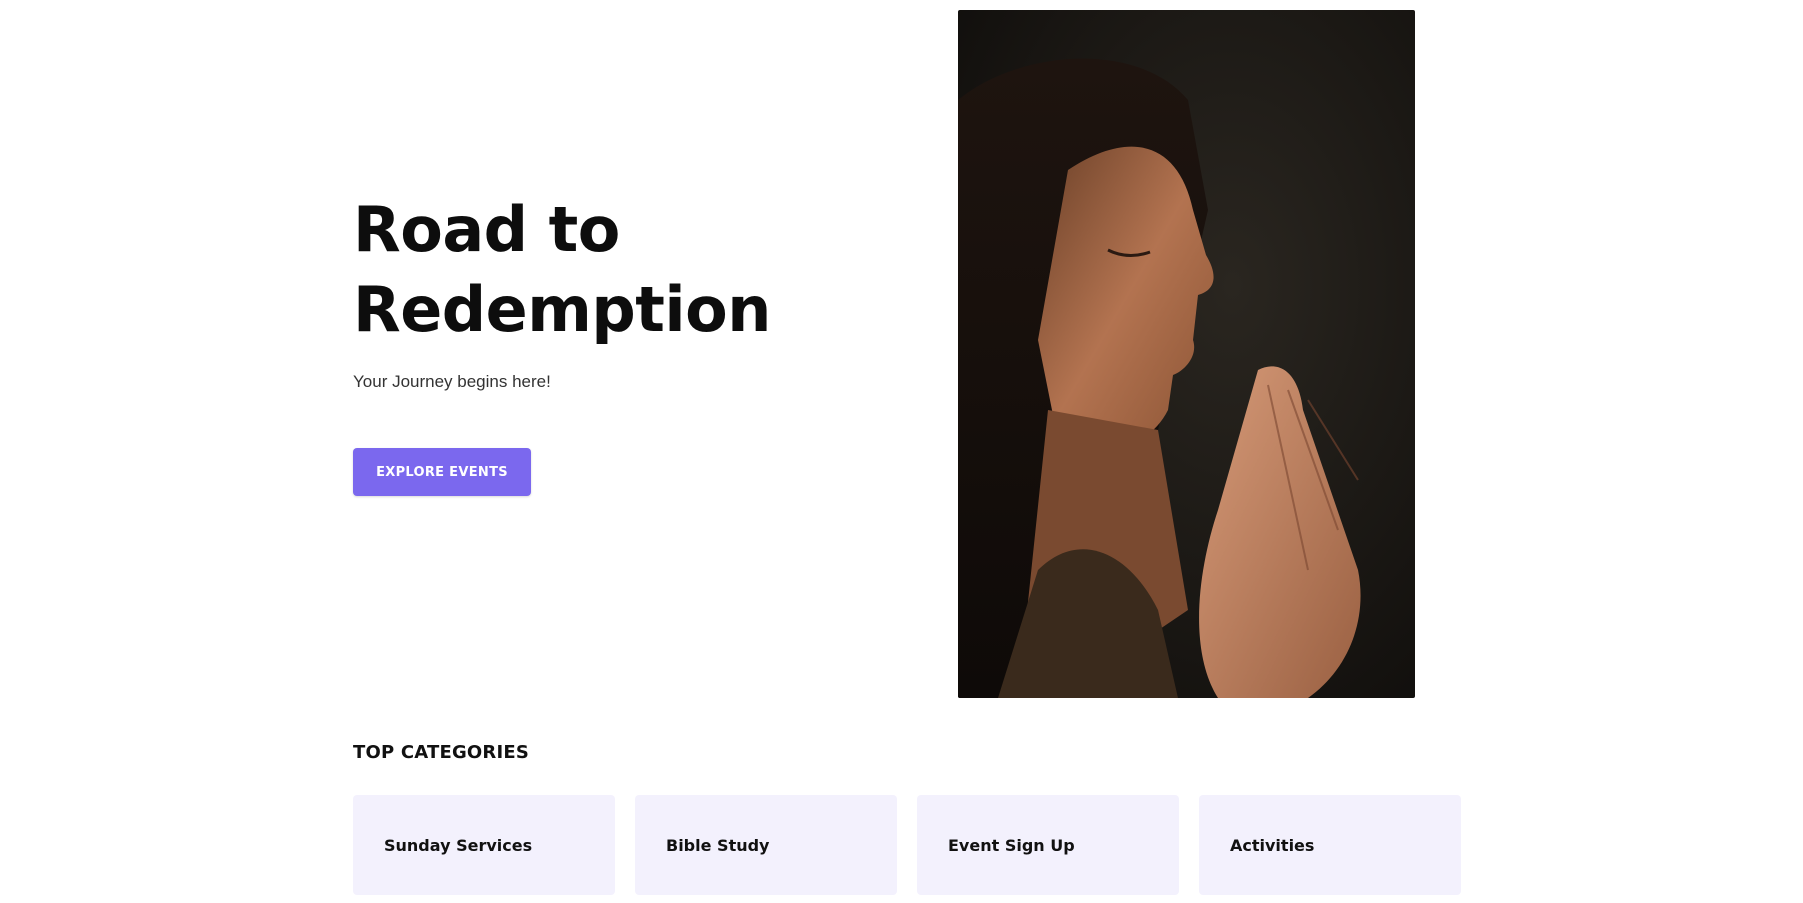 This screenshot has height=903, width=1803. Describe the element at coordinates (562, 309) in the screenshot. I see `hero-title-line-2: Redemption` at that location.